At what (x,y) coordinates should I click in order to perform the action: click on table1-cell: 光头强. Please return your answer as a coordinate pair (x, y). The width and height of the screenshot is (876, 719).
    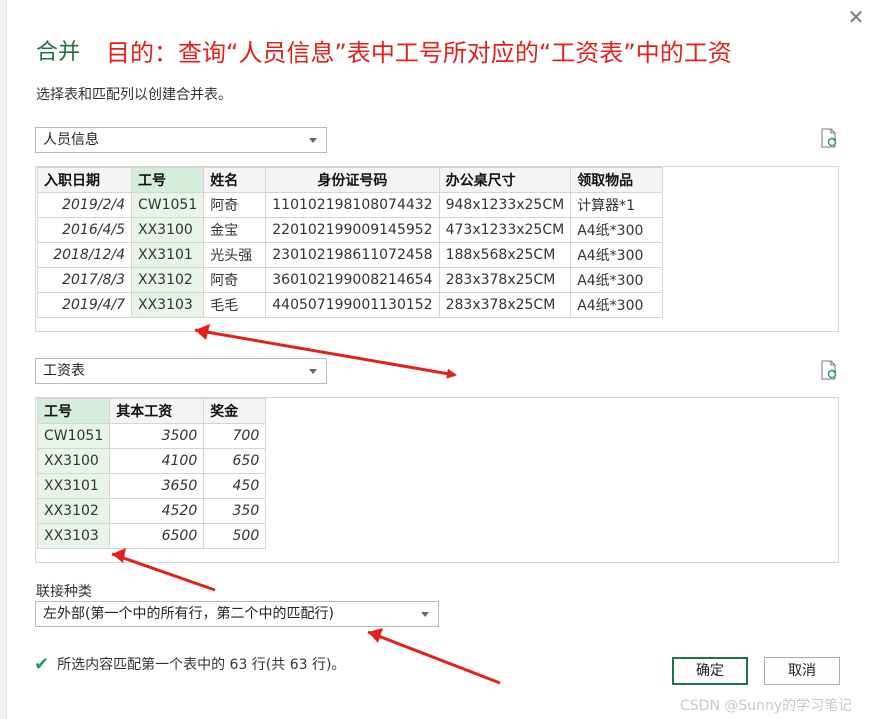
    Looking at the image, I should click on (235, 255).